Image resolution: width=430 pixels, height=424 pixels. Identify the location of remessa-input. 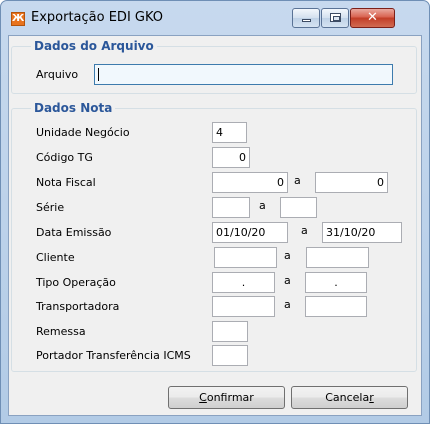
(230, 331).